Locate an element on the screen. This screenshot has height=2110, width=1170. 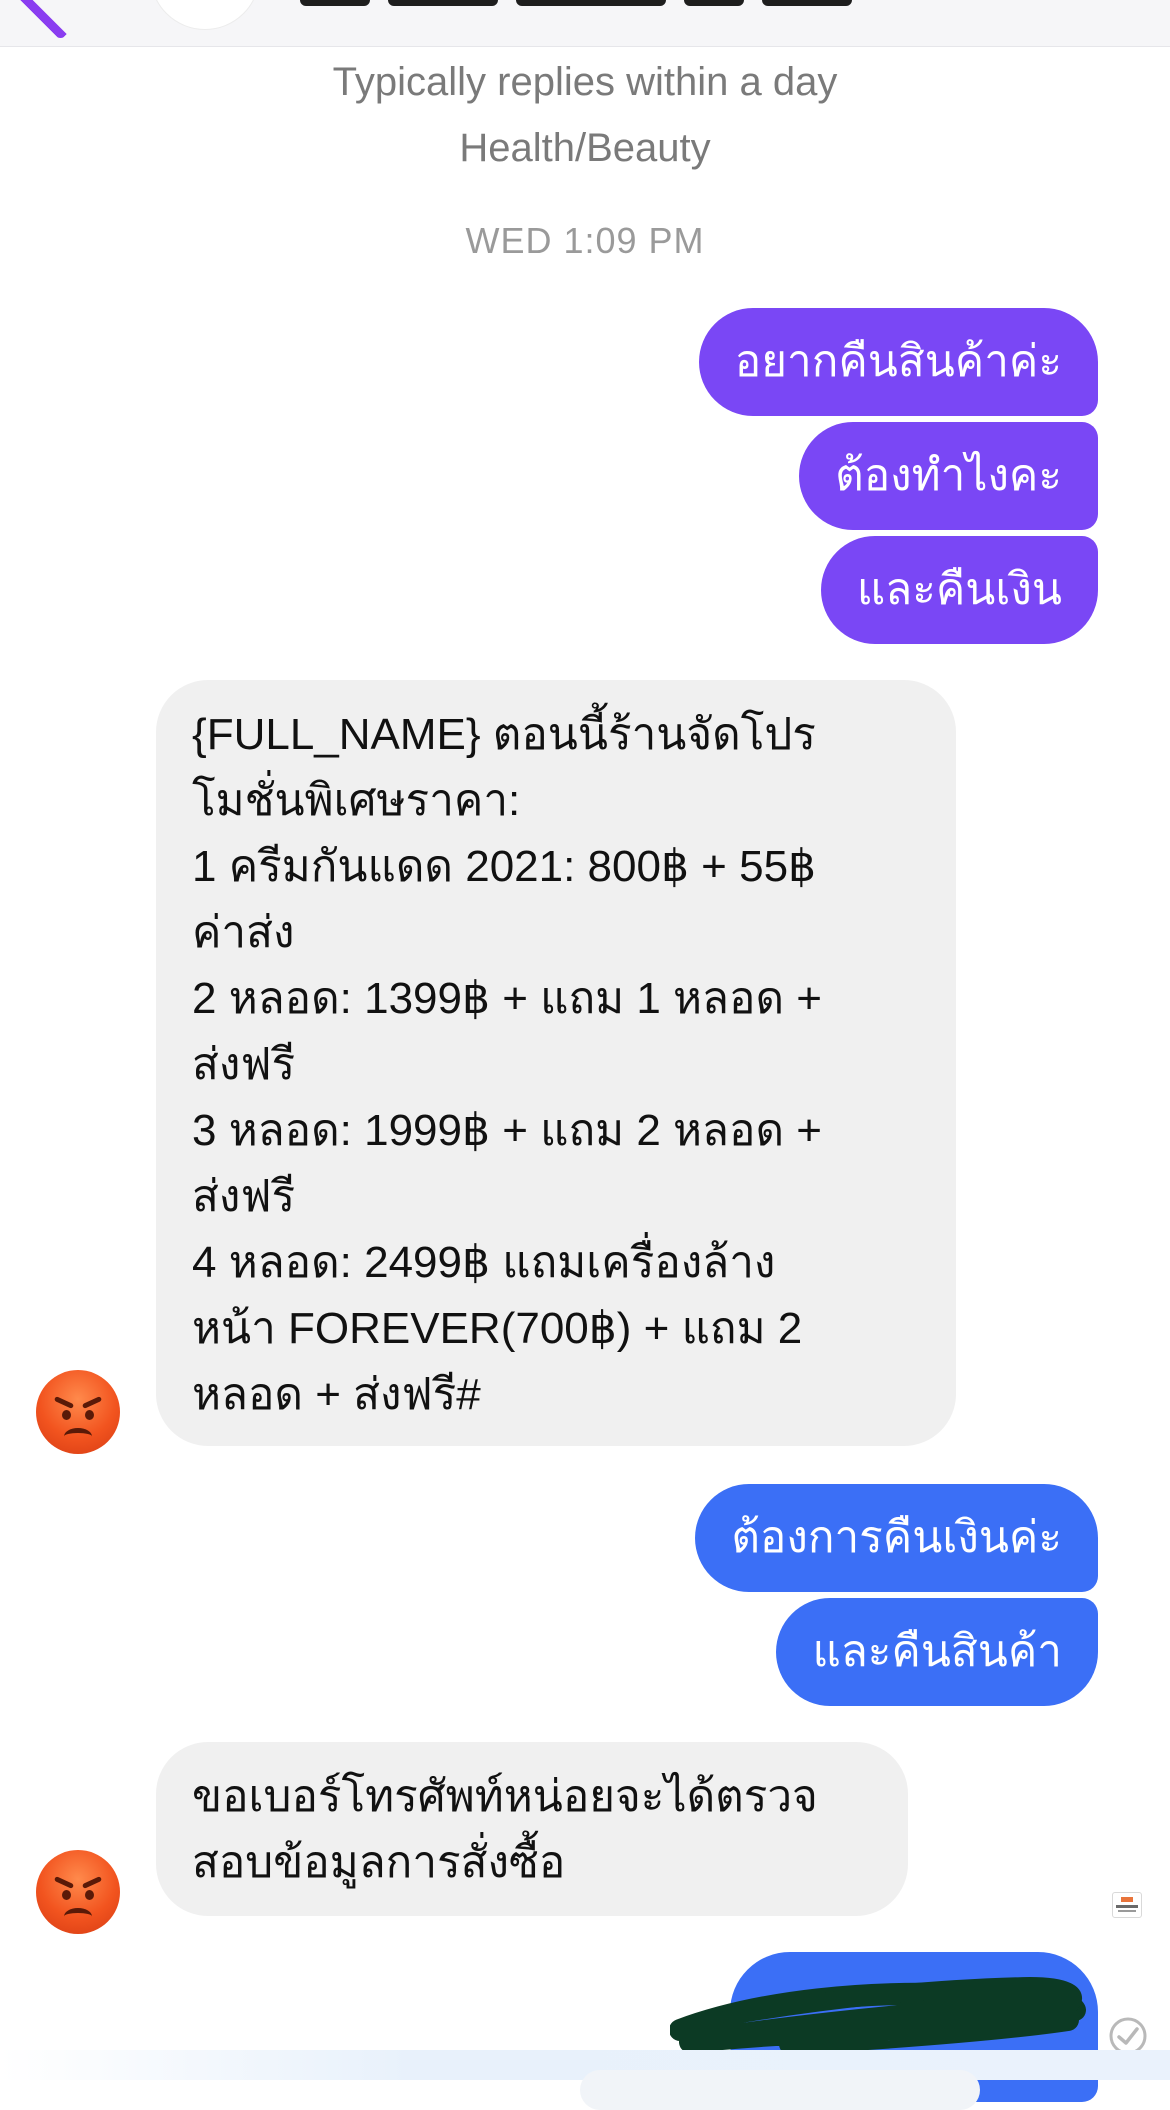
message-line: ขอเบอร์โทรศัพท์หน่อยจะได้ตรวจ is located at coordinates (505, 1796).